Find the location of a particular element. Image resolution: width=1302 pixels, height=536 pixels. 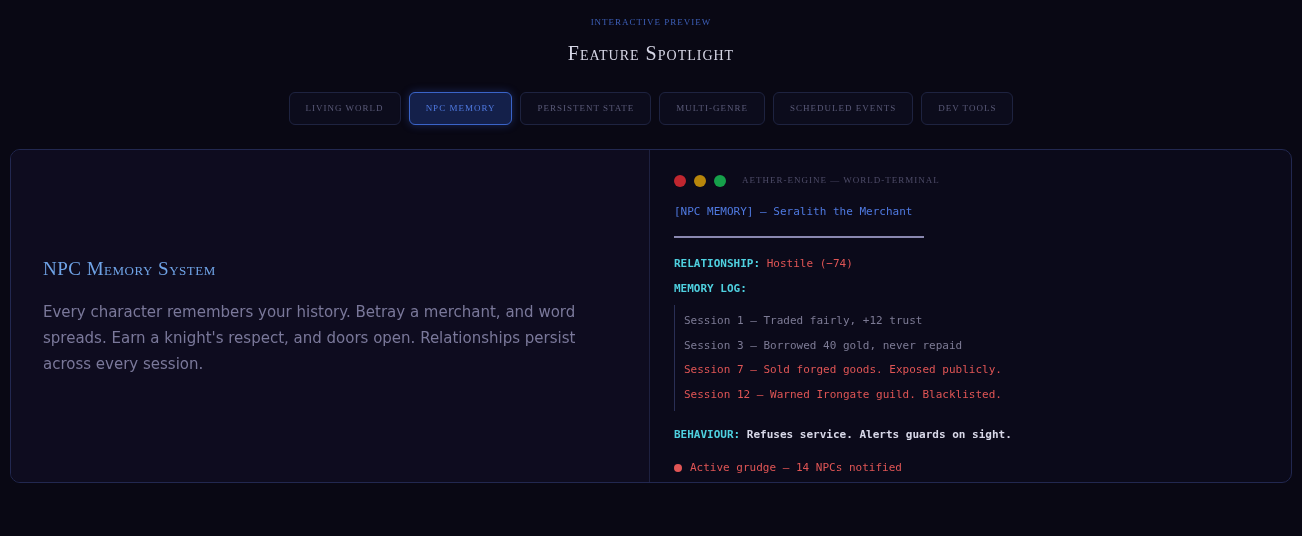

memory-log-label: MEMORY LOG: is located at coordinates (711, 288).